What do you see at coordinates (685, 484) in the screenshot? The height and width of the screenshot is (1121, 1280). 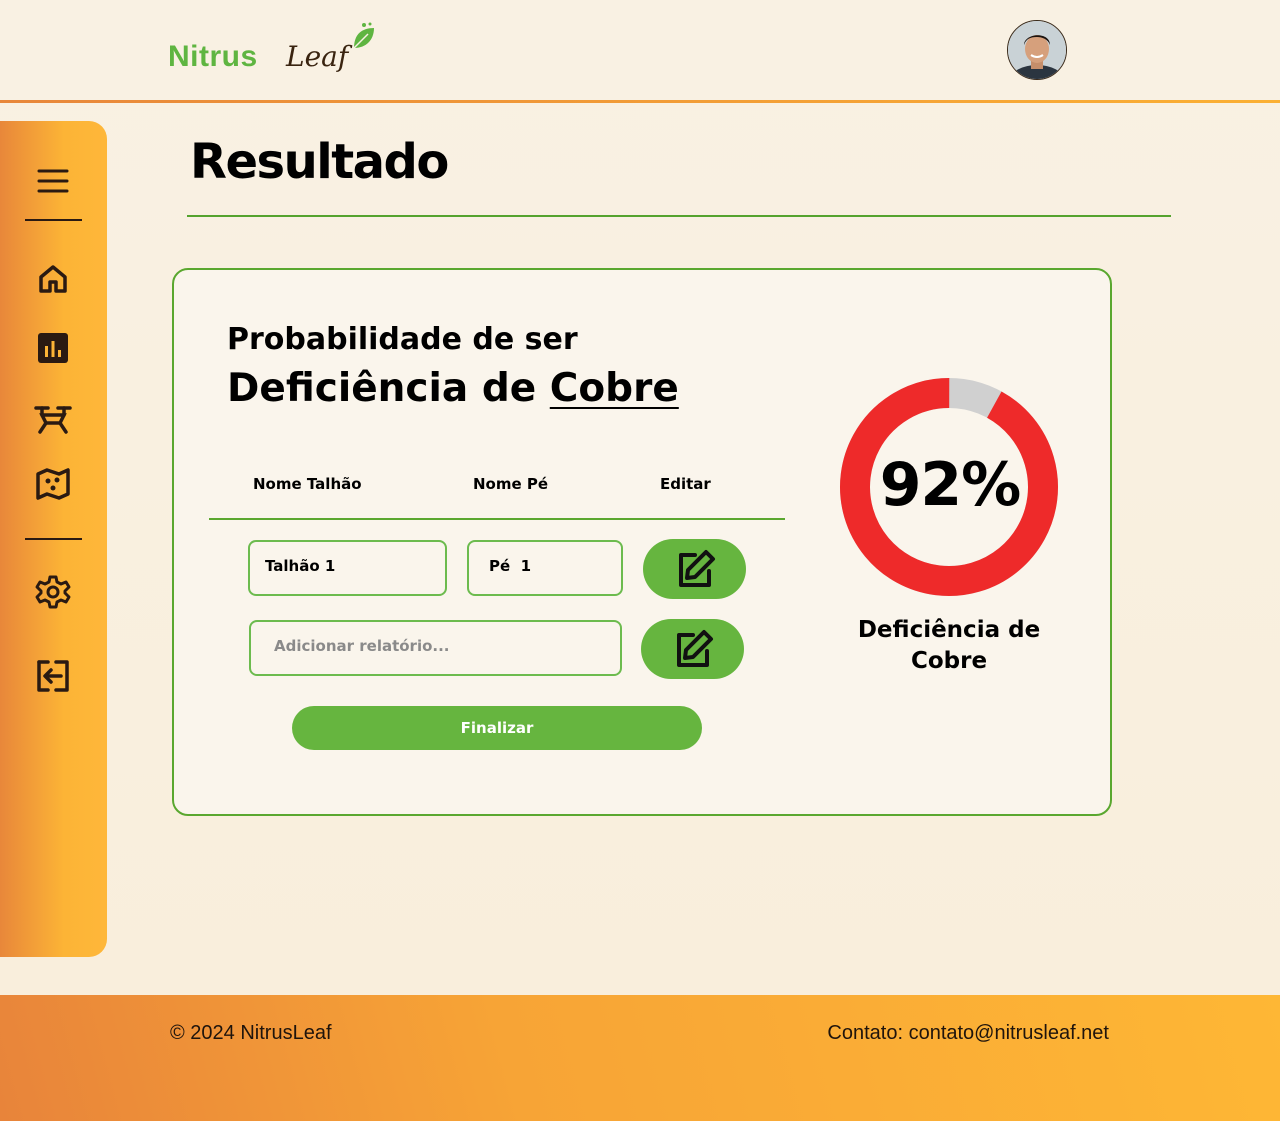 I see `column-header-editar: Editar` at bounding box center [685, 484].